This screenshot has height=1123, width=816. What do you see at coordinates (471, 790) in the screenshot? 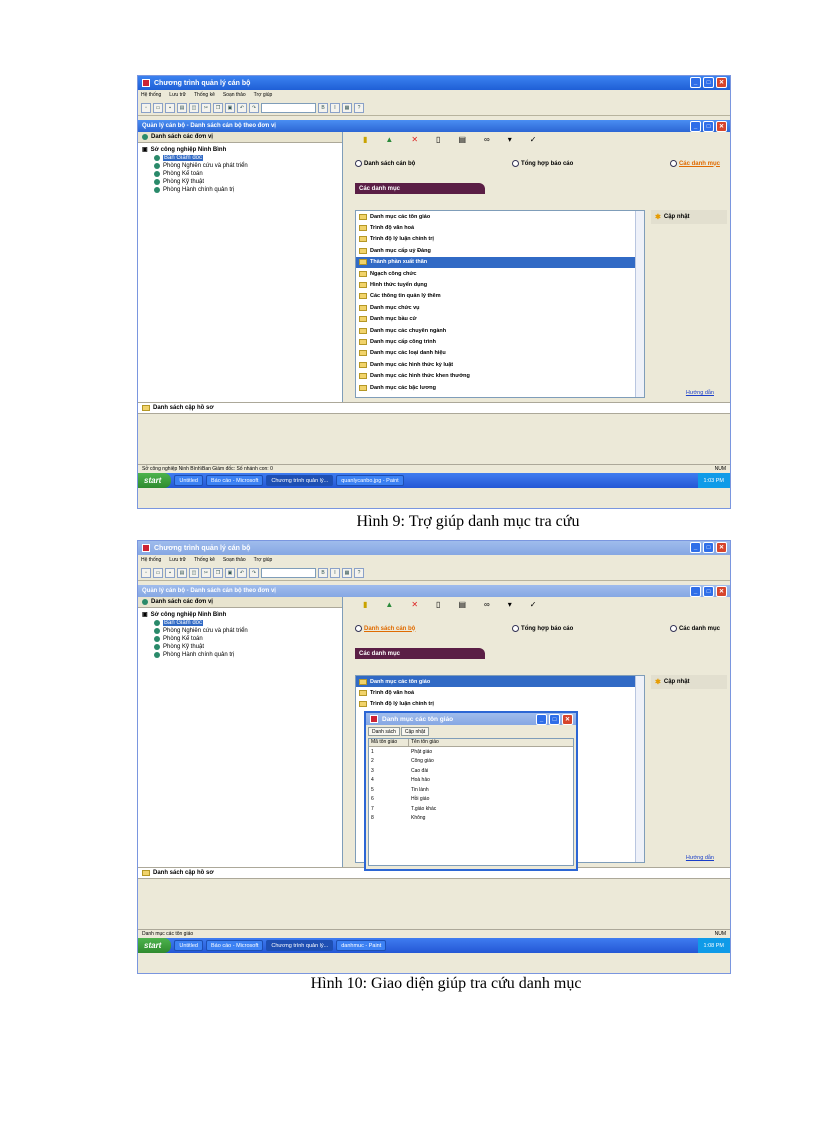
I see `table-row: 5 Tin lành` at bounding box center [471, 790].